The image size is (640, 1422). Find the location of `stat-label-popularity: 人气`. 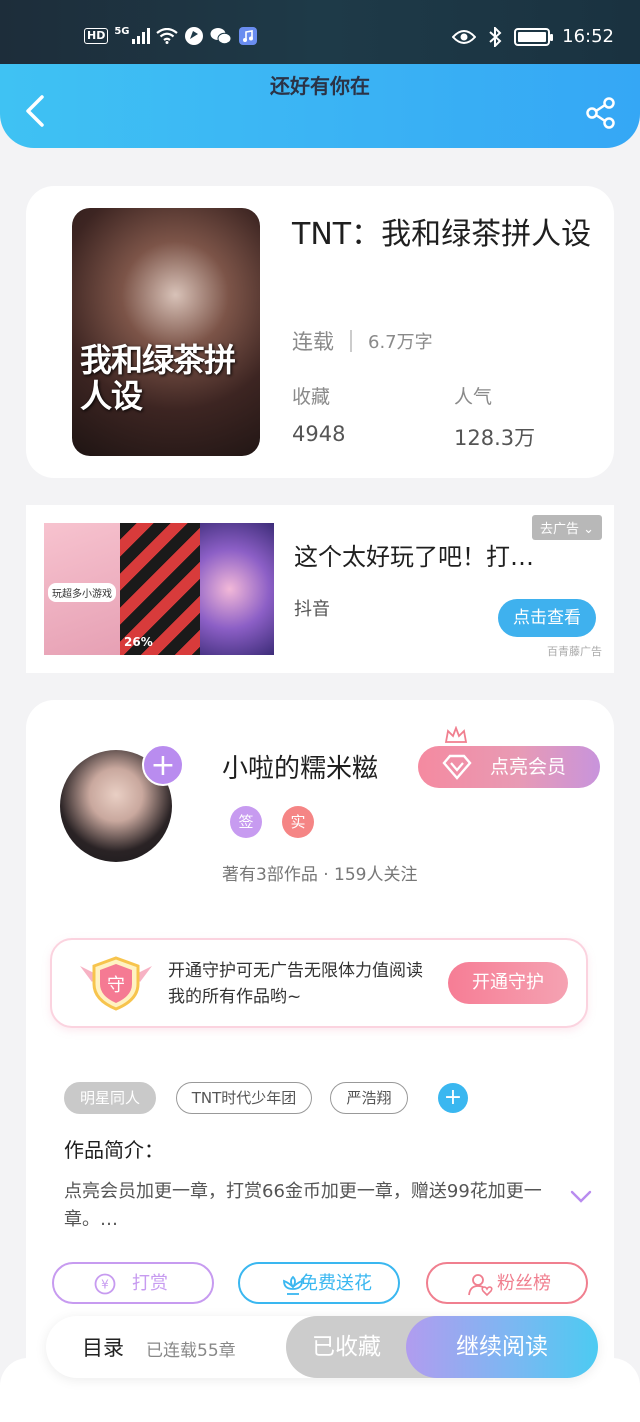

stat-label-popularity: 人气 is located at coordinates (473, 397).